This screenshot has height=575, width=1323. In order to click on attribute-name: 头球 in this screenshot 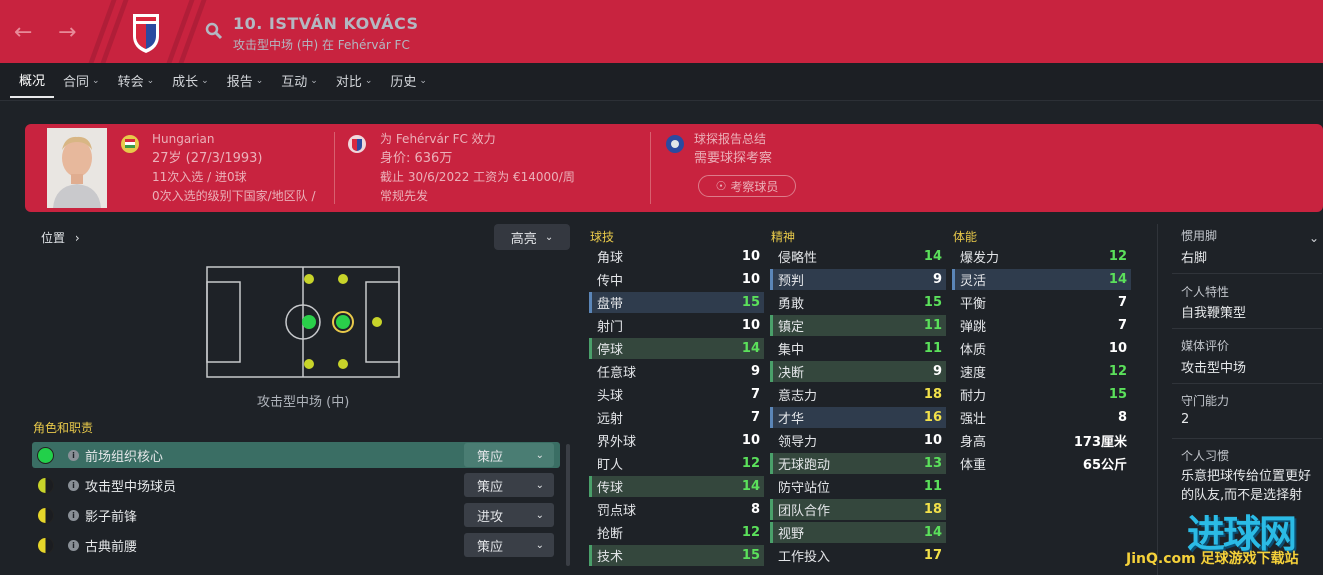, I will do `click(610, 396)`.